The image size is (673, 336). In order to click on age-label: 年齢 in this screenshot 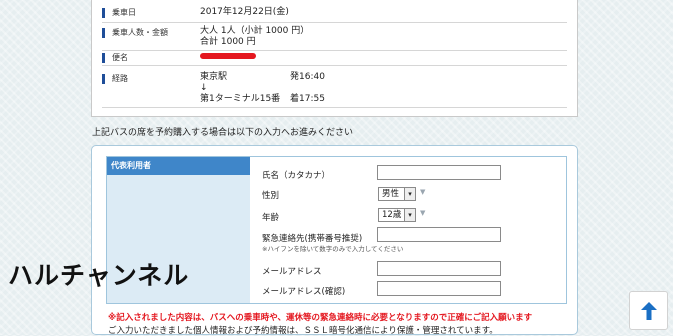, I will do `click(271, 218)`.